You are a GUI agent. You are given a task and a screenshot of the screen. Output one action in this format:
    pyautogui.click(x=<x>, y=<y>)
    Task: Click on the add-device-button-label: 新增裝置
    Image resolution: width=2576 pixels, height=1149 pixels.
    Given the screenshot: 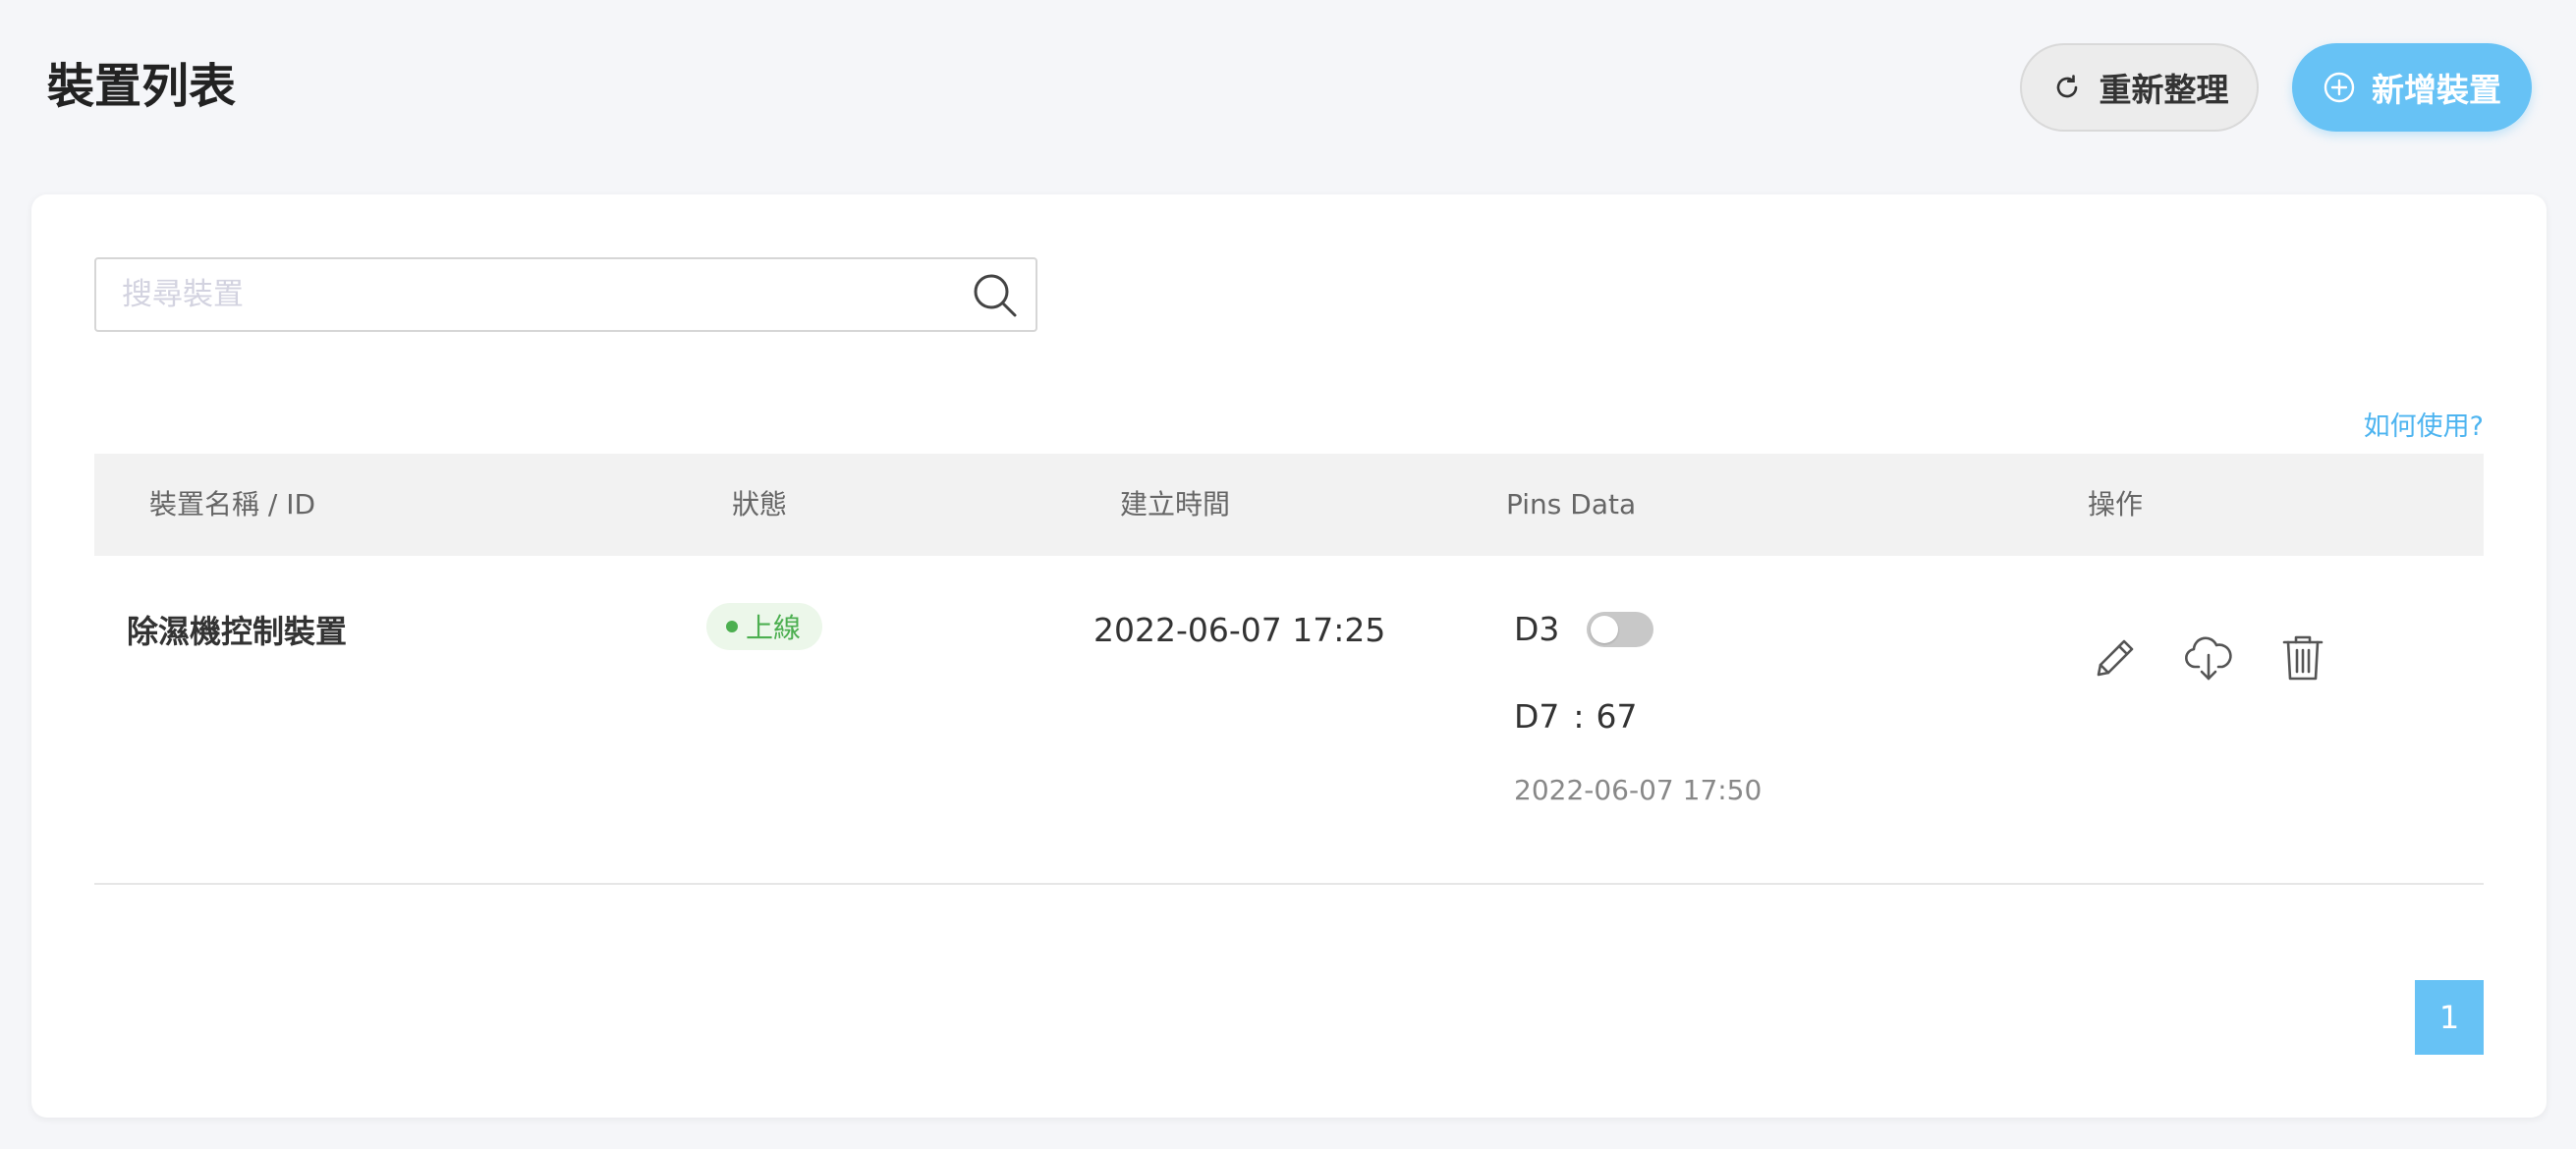 What is the action you would take?
    pyautogui.click(x=2436, y=90)
    